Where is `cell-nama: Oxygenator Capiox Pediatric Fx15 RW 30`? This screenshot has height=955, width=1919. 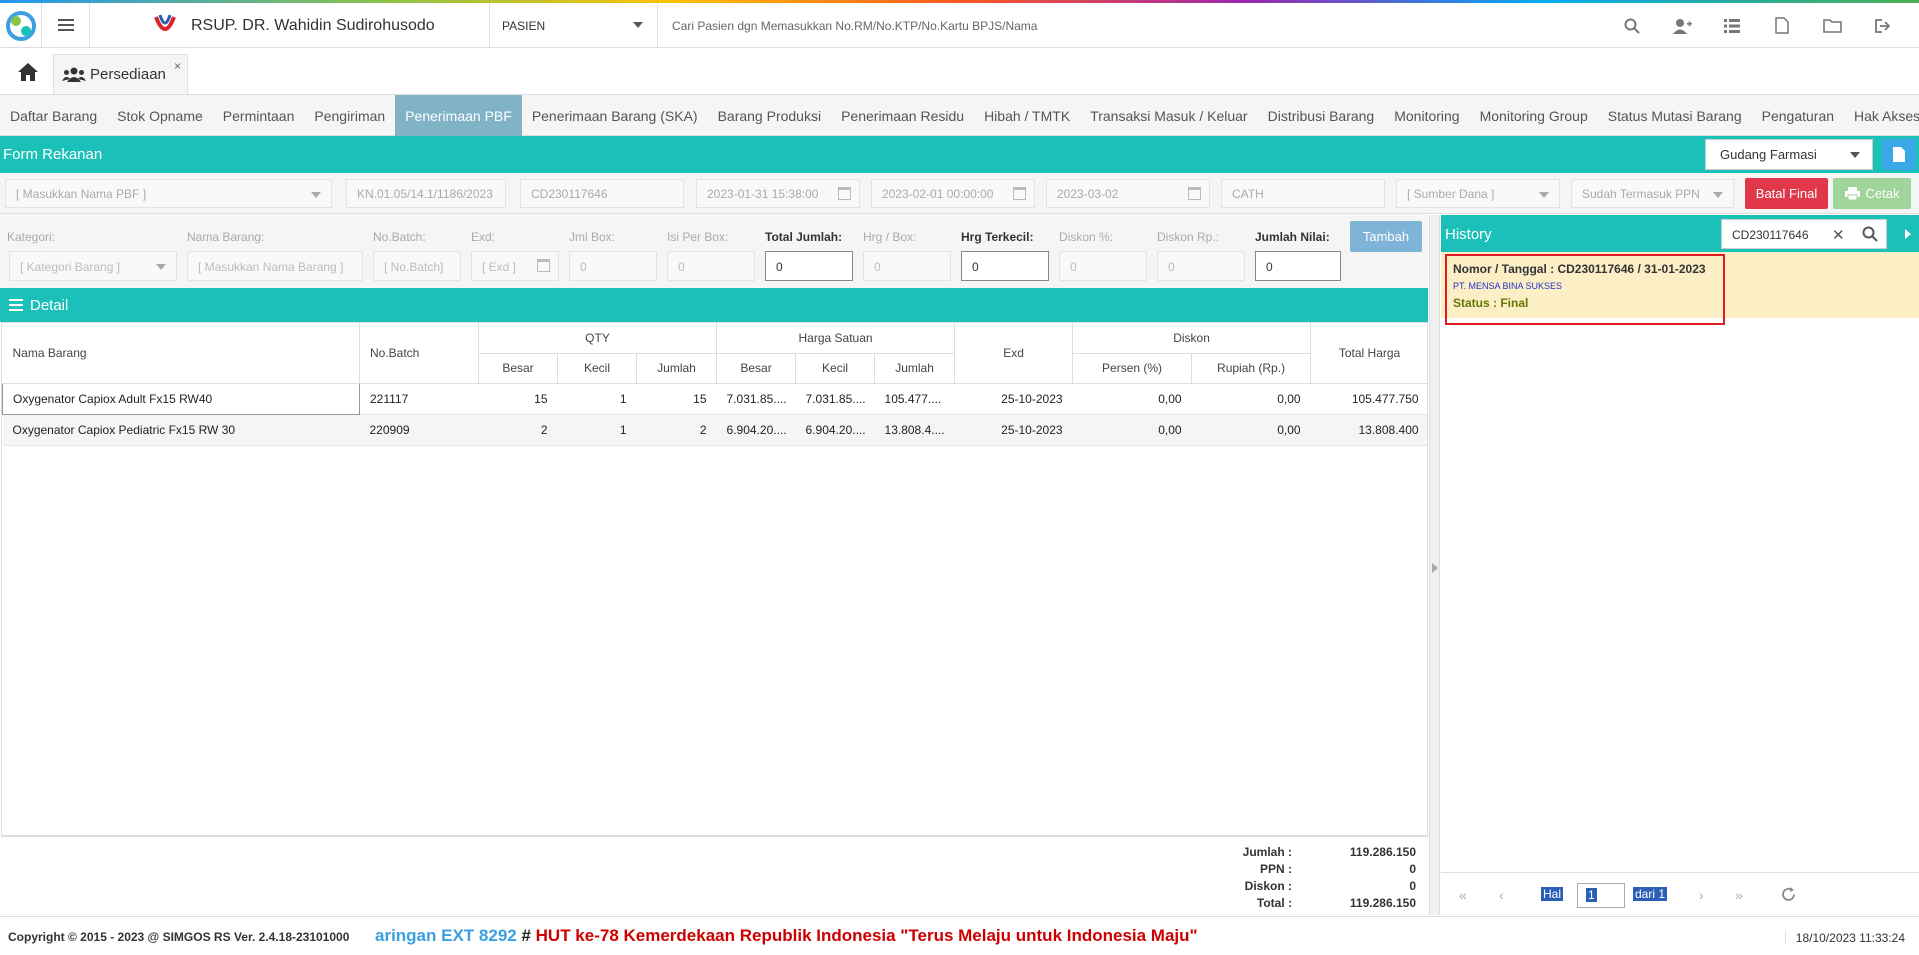 cell-nama: Oxygenator Capiox Pediatric Fx15 RW 30 is located at coordinates (181, 430).